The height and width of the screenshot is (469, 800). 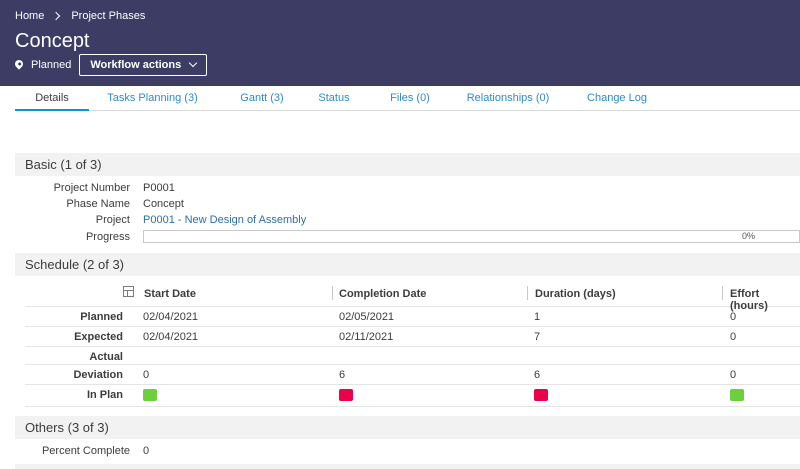 I want to click on row-label: Actual, so click(x=106, y=357).